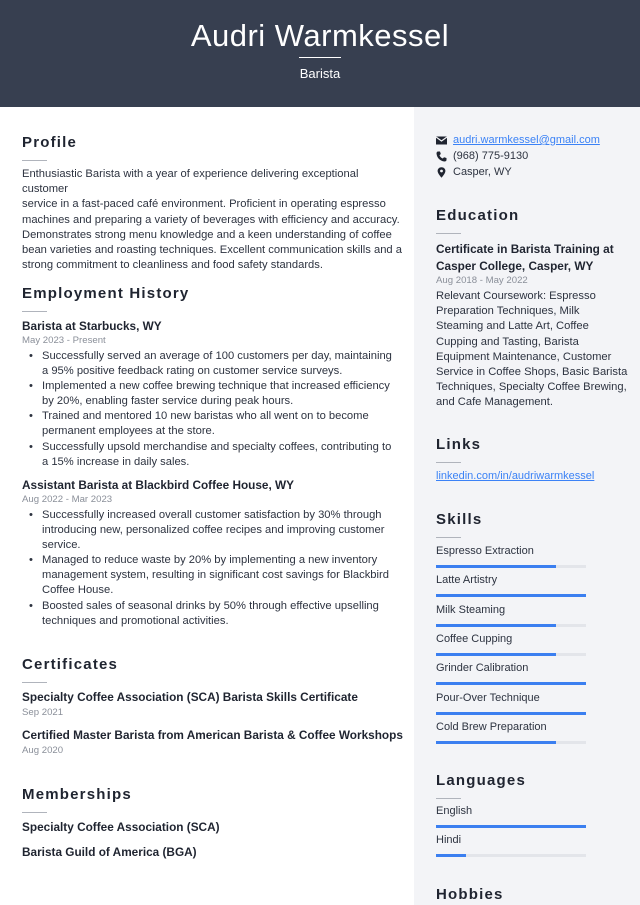 The height and width of the screenshot is (905, 640). What do you see at coordinates (482, 668) in the screenshot?
I see `skill-name: Grinder Calibration` at bounding box center [482, 668].